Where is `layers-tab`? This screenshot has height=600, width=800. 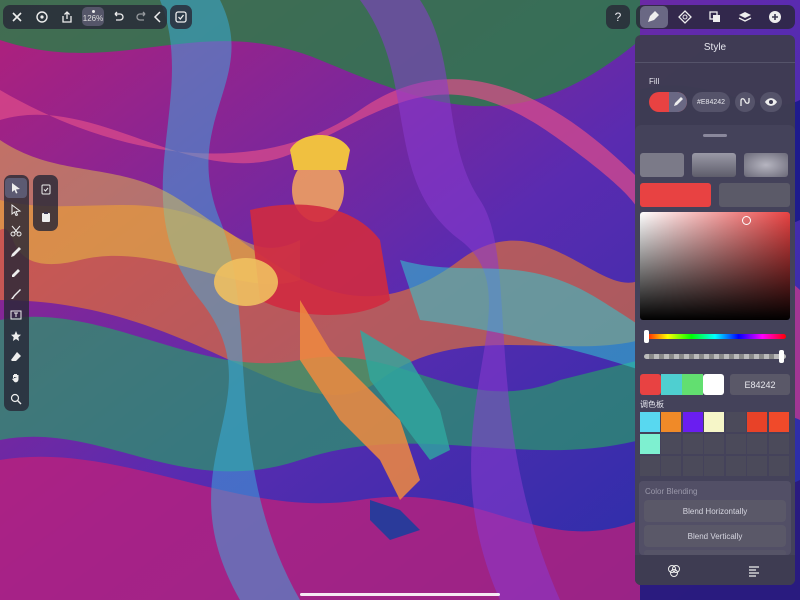 layers-tab is located at coordinates (745, 17).